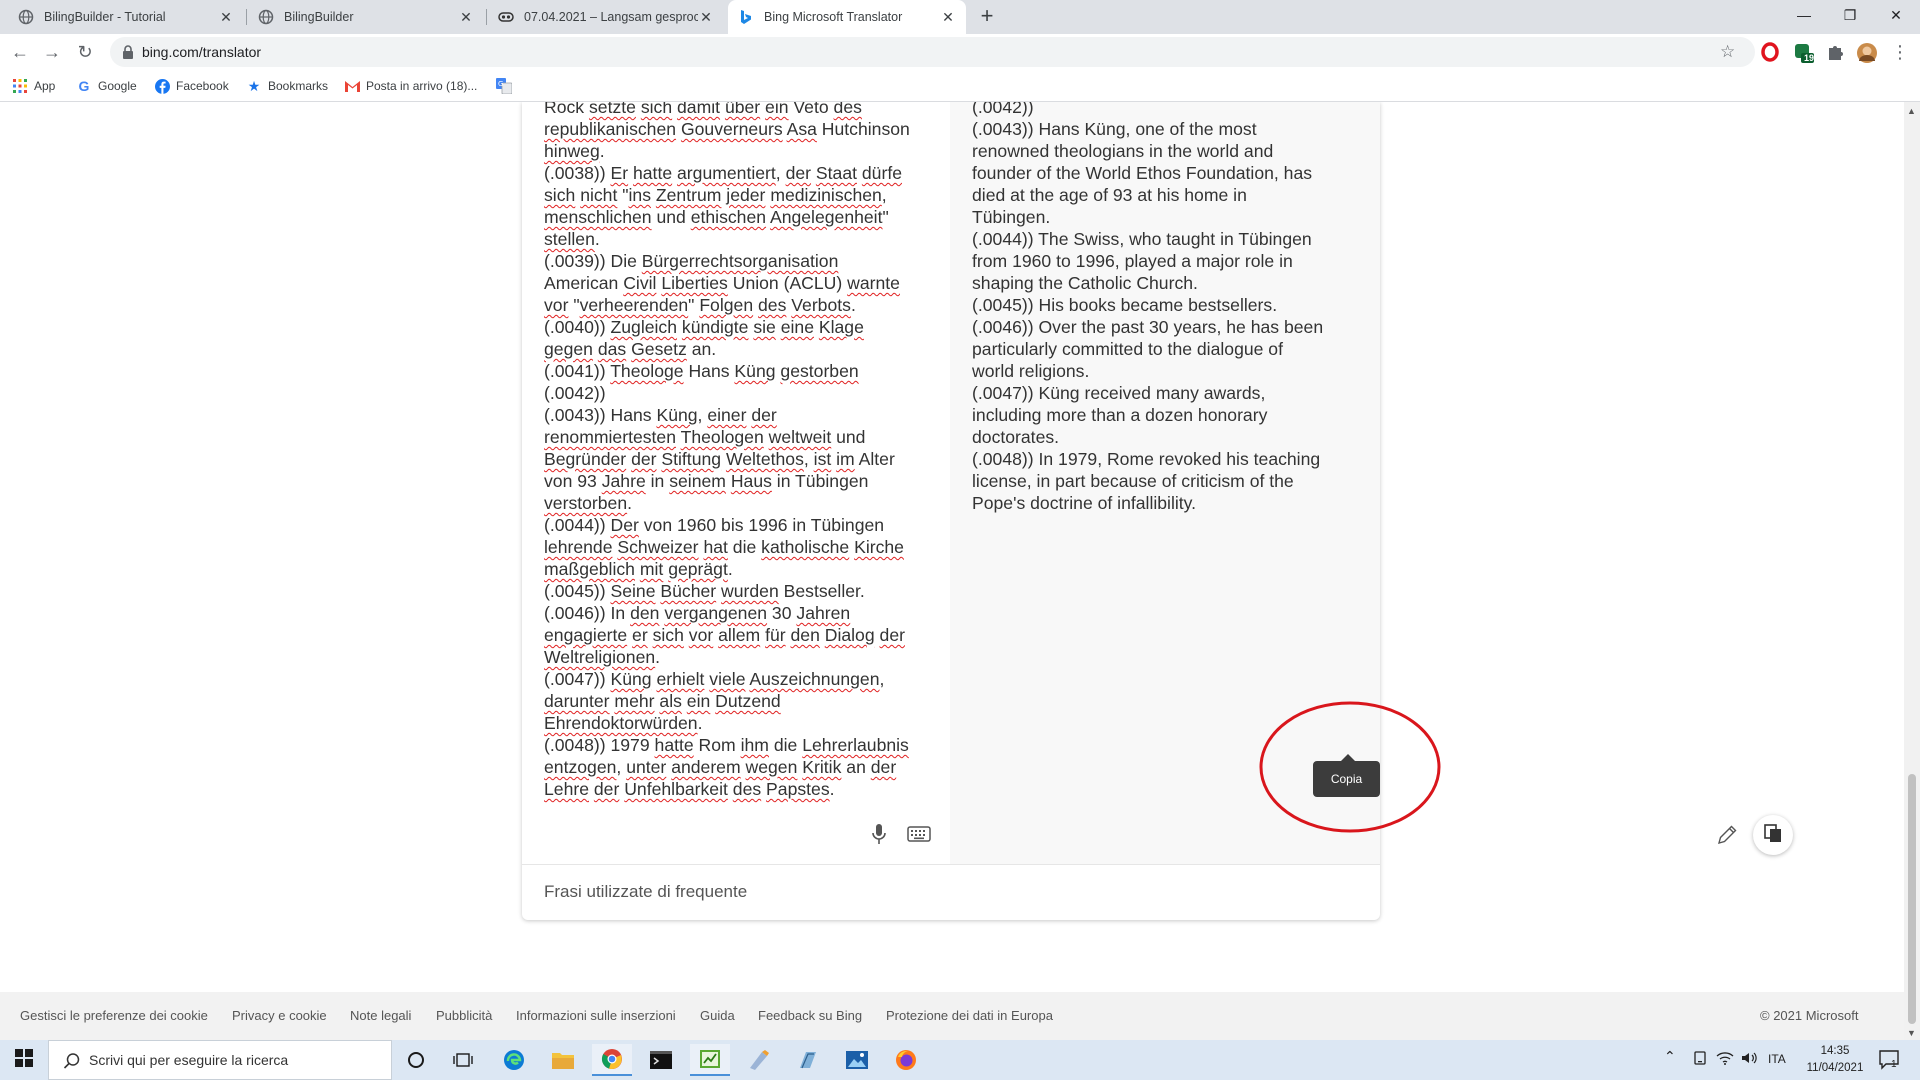  I want to click on minimize-button: —, so click(1804, 15).